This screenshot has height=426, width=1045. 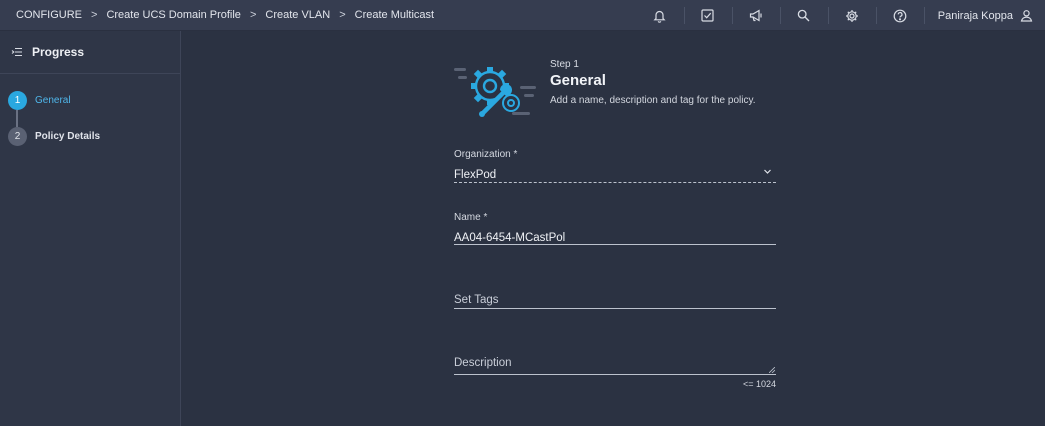 What do you see at coordinates (510, 238) in the screenshot?
I see `name-value: AA04-6454-MCastPol` at bounding box center [510, 238].